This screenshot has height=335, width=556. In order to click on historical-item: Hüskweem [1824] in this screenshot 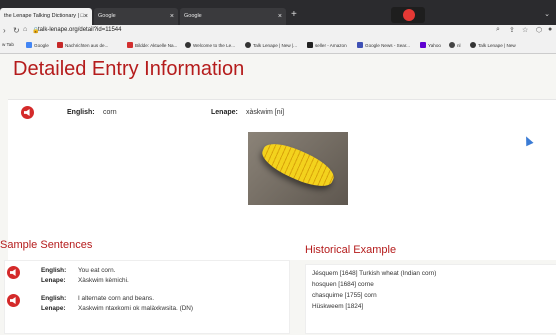, I will do `click(338, 306)`.